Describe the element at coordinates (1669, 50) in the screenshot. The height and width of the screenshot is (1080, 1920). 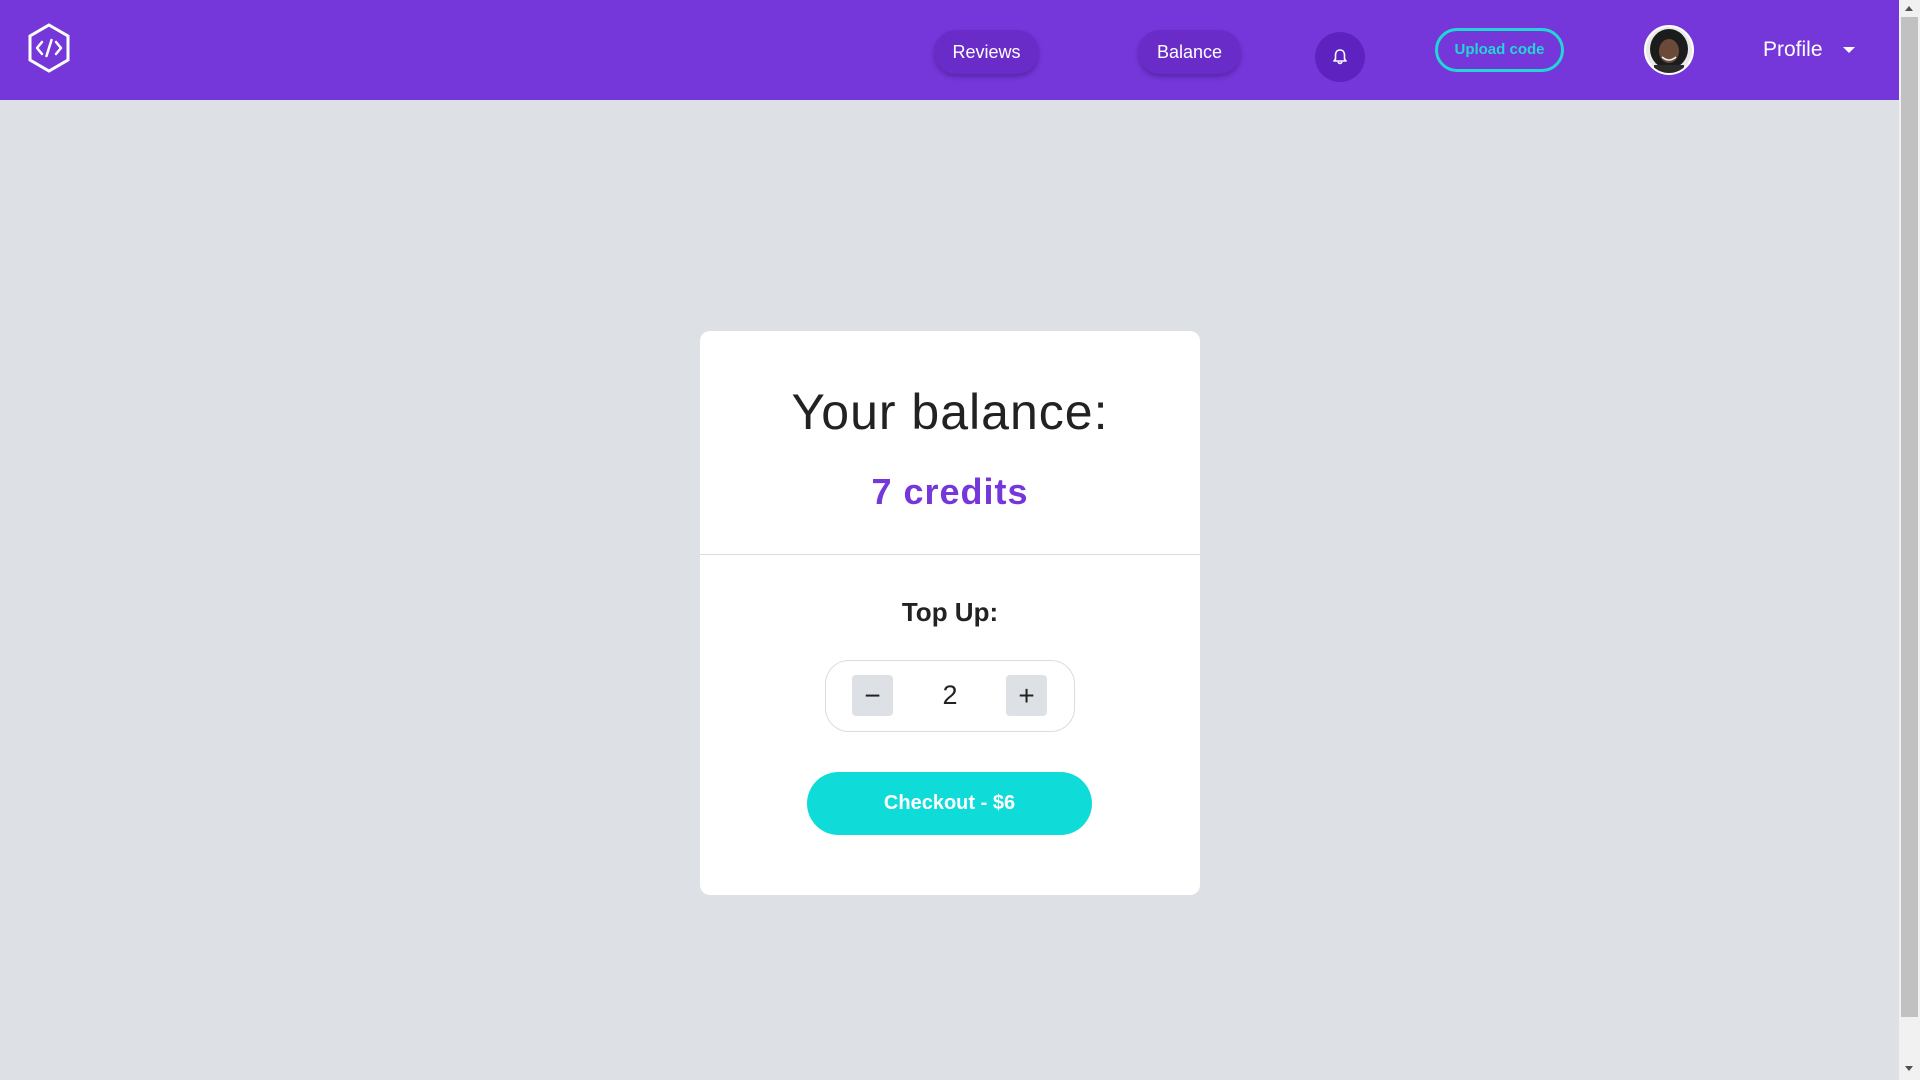
I see `avatar` at that location.